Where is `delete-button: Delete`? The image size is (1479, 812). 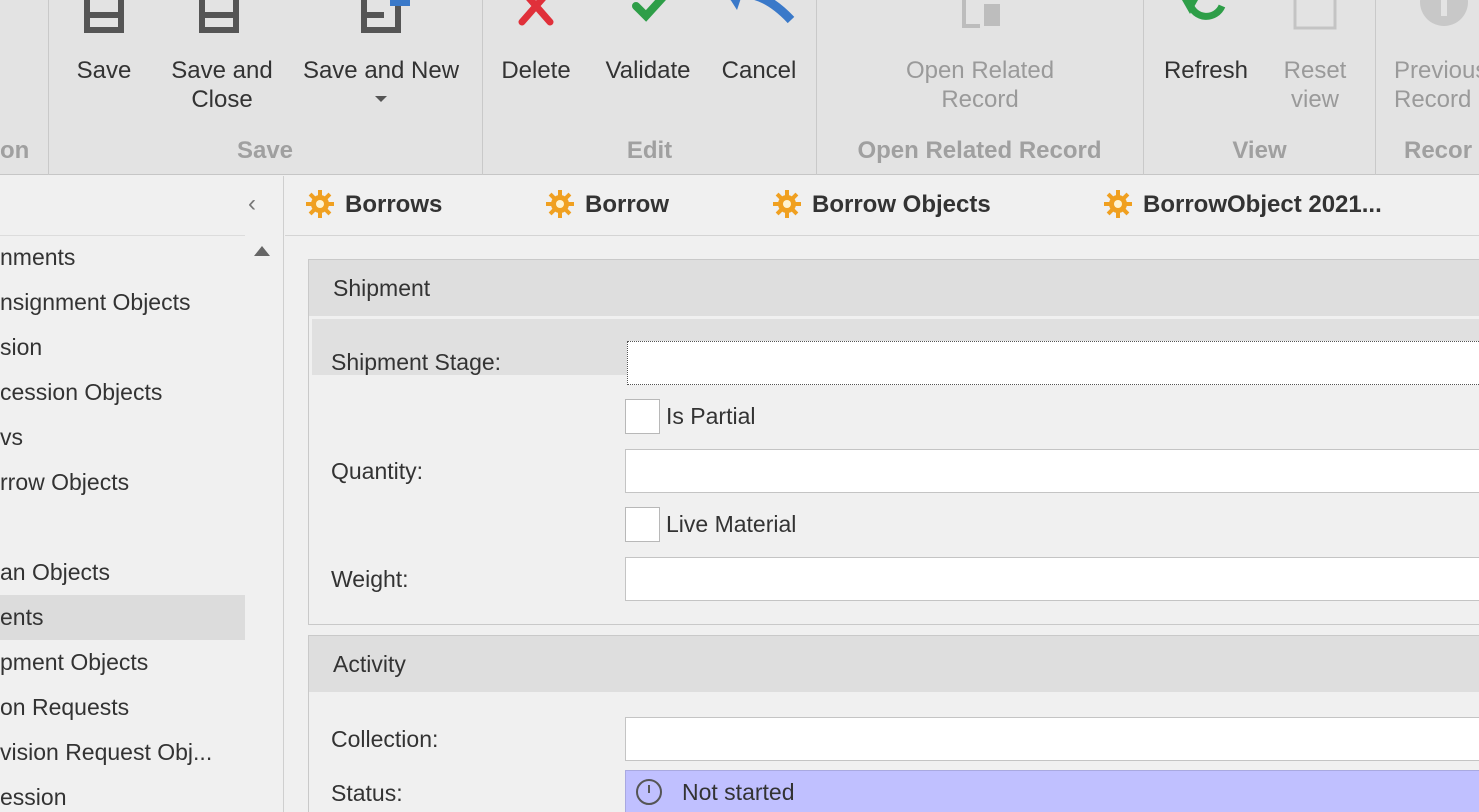
delete-button: Delete is located at coordinates (536, 65).